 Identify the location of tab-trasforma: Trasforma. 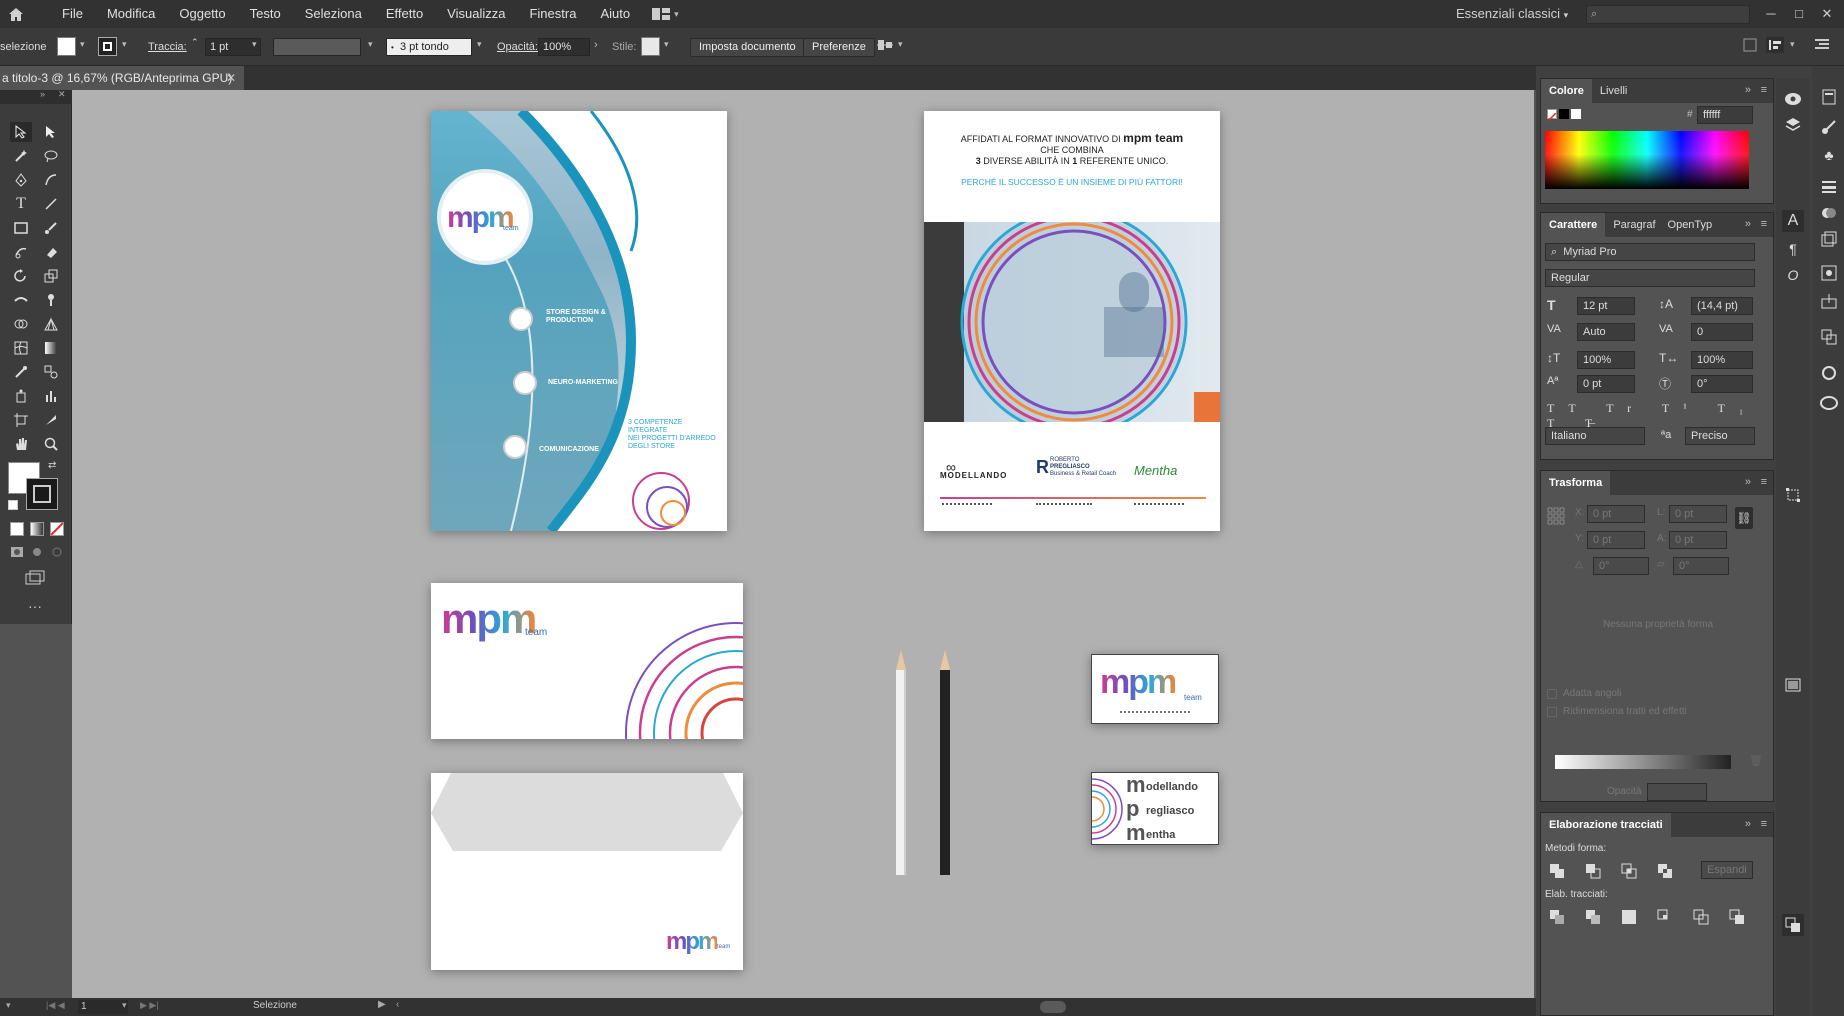
(1576, 483).